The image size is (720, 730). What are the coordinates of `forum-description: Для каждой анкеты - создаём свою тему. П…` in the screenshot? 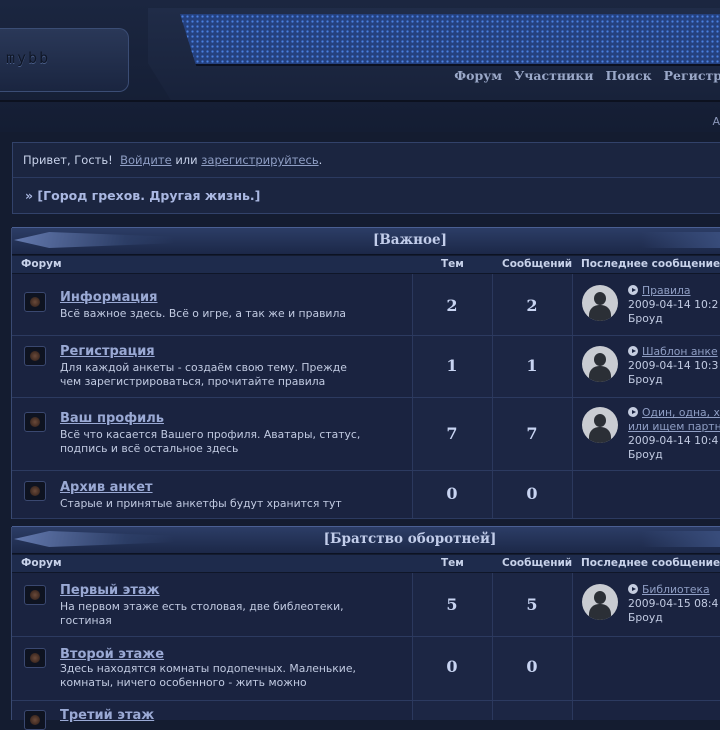 It's located at (203, 374).